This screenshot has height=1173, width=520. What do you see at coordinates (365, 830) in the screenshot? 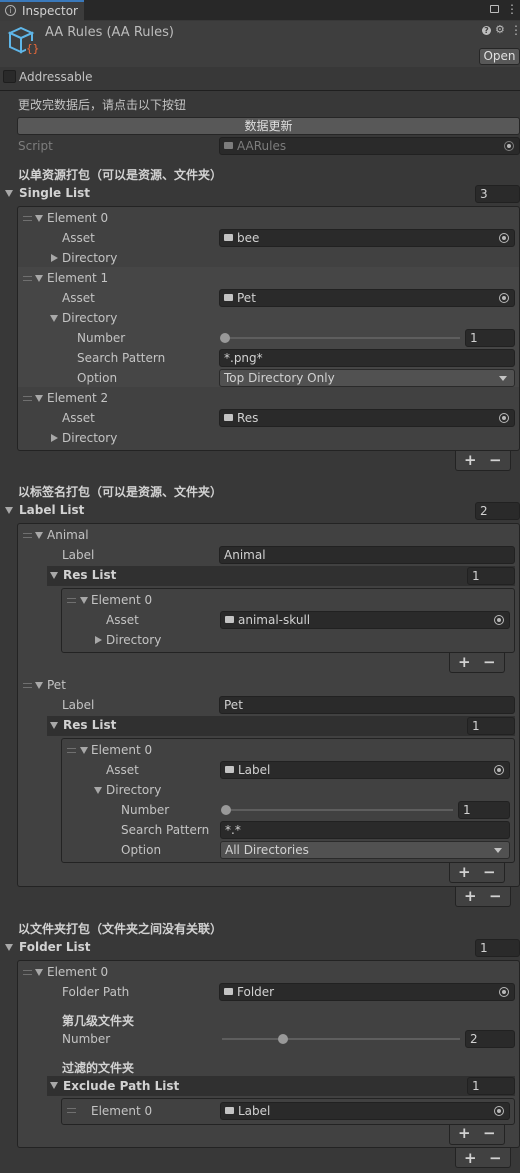
I see `search-pattern-input: *.*` at bounding box center [365, 830].